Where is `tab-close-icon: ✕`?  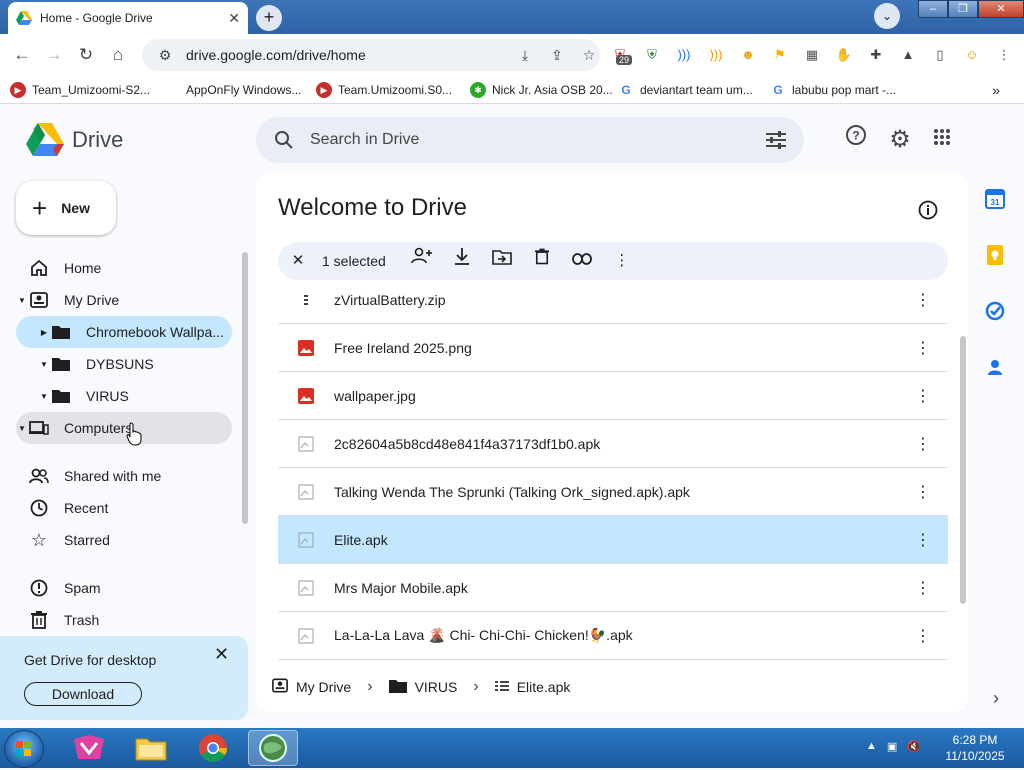 tab-close-icon: ✕ is located at coordinates (234, 18).